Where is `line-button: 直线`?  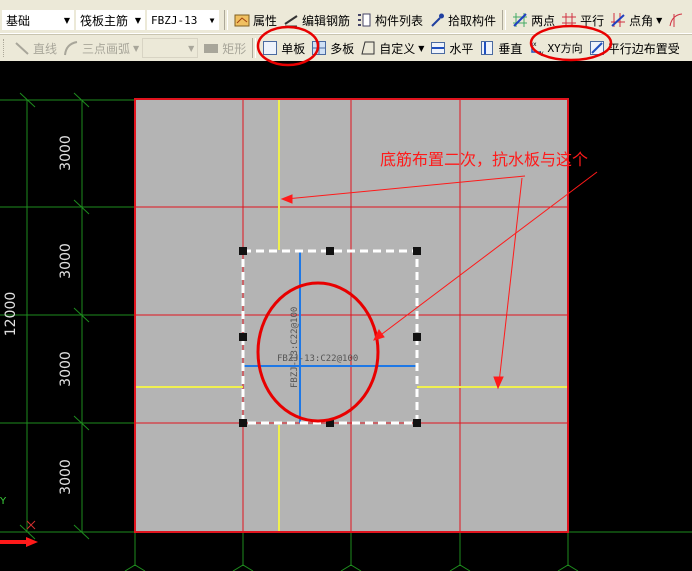
line-button: 直线 is located at coordinates (35, 48).